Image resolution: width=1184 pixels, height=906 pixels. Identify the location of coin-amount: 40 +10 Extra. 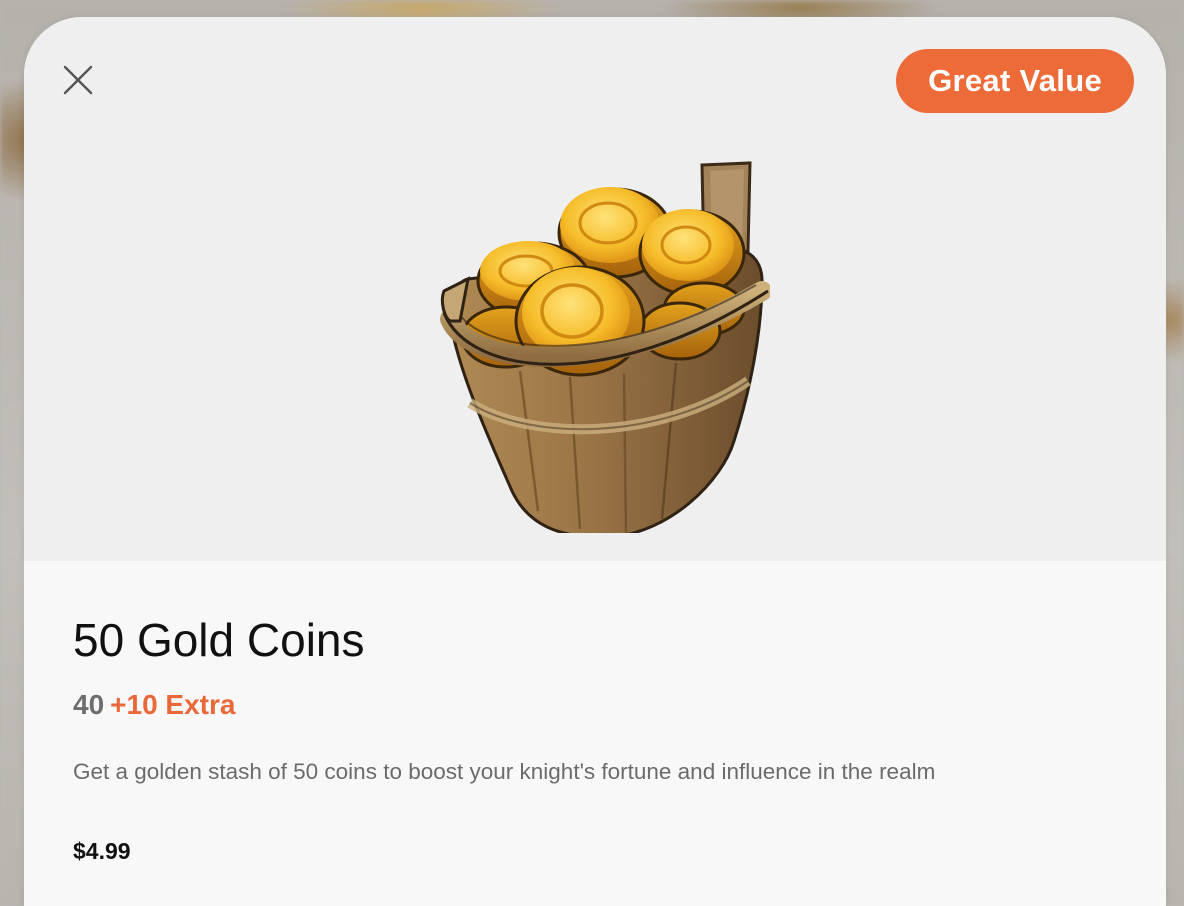
(154, 705).